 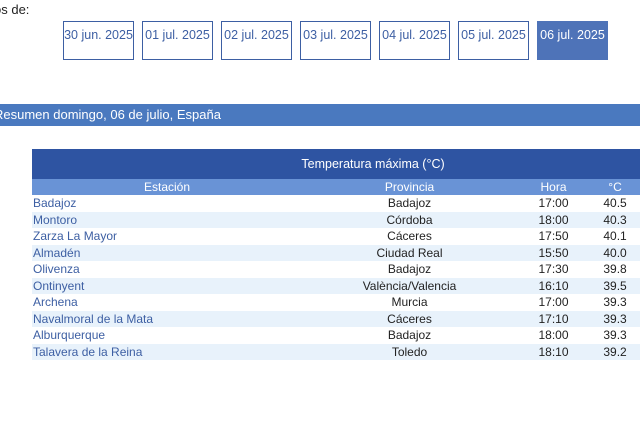 What do you see at coordinates (167, 302) in the screenshot?
I see `station-link: Archena` at bounding box center [167, 302].